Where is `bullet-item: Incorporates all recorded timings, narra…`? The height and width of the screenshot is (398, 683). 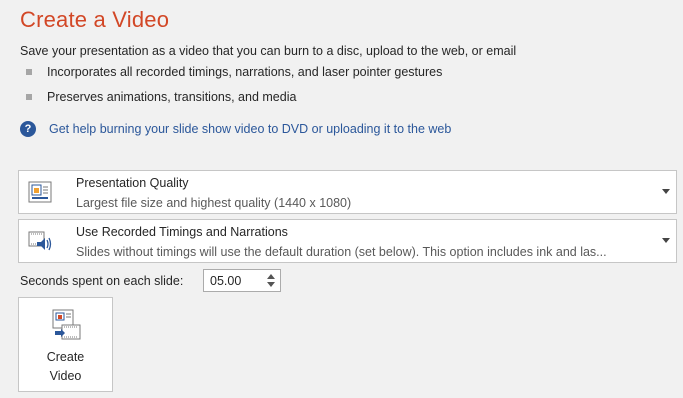
bullet-item: Incorporates all recorded timings, narra… is located at coordinates (231, 72).